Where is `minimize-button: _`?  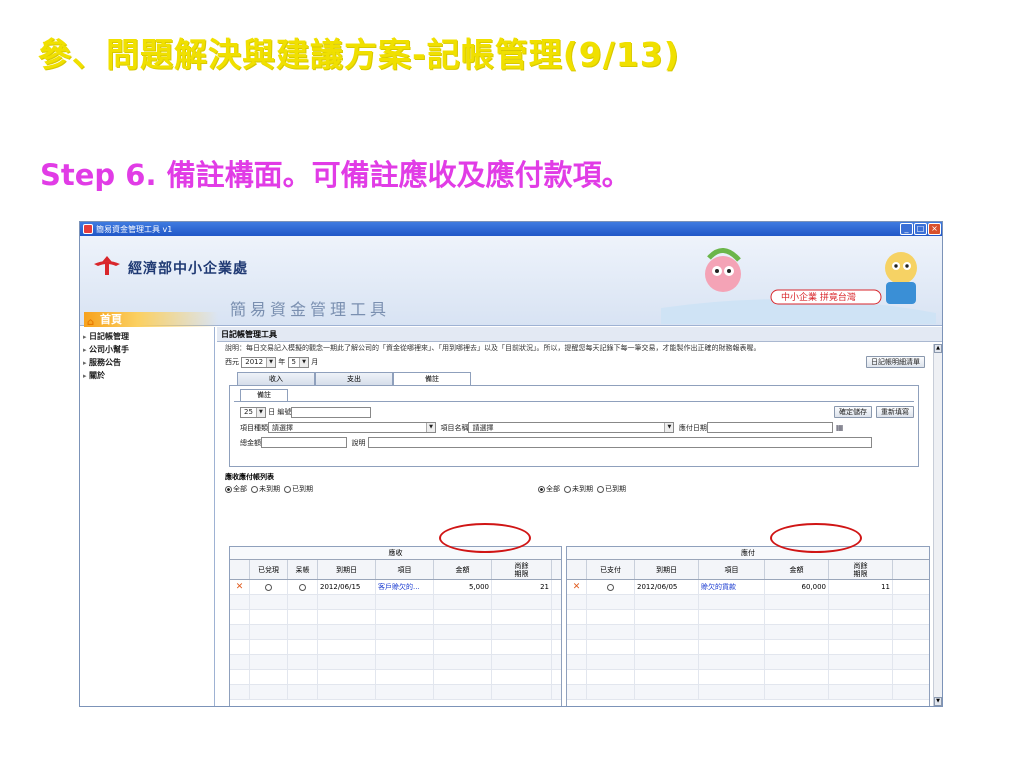 minimize-button: _ is located at coordinates (906, 229).